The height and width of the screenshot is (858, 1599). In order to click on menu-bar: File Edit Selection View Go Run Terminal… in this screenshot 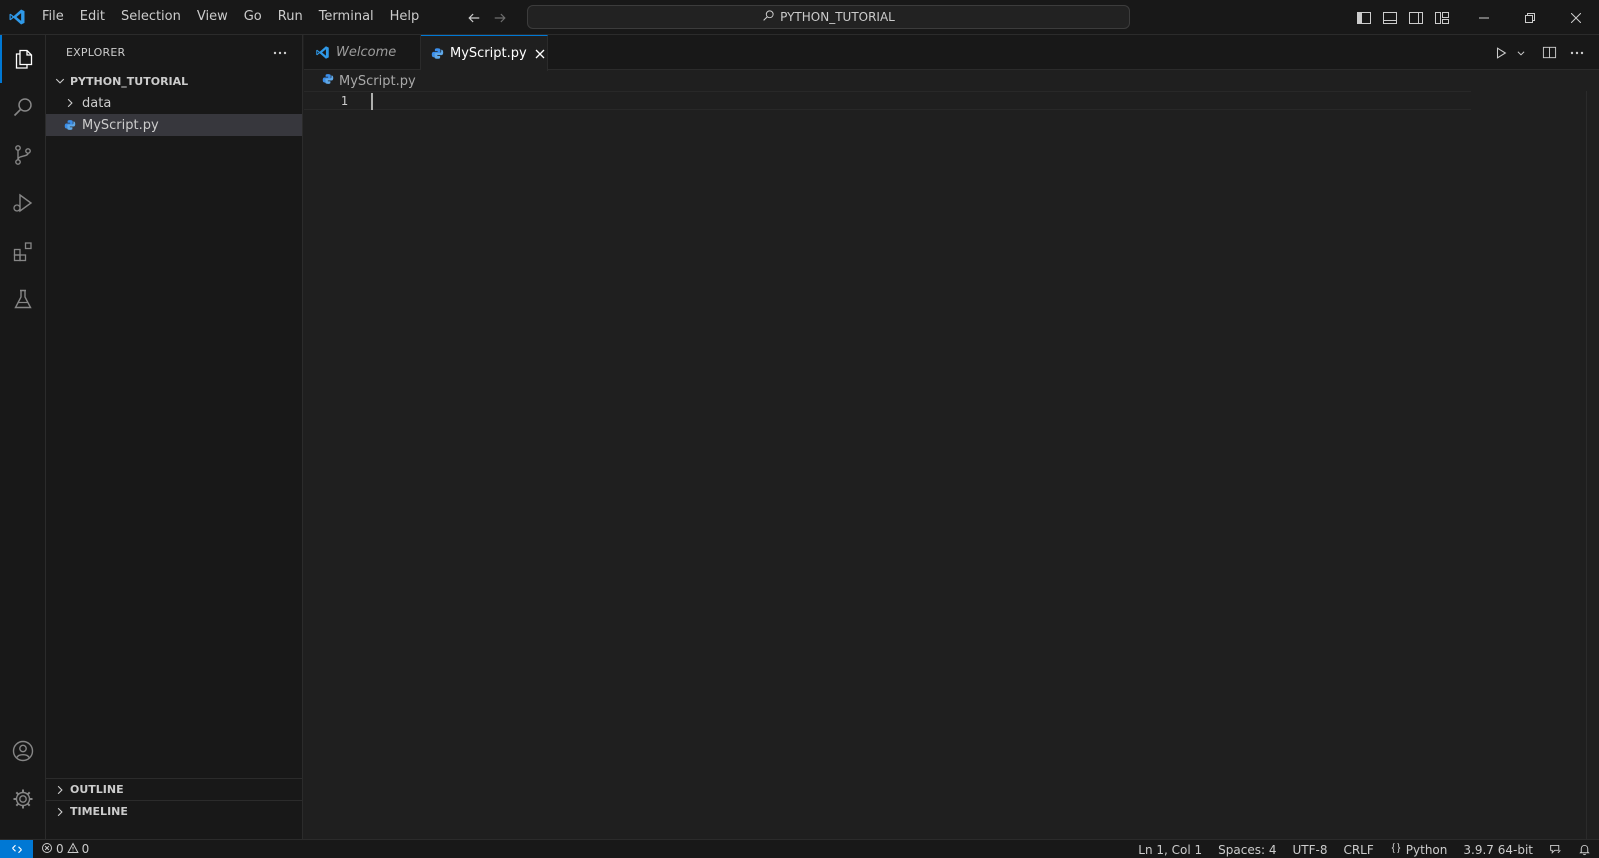, I will do `click(230, 17)`.